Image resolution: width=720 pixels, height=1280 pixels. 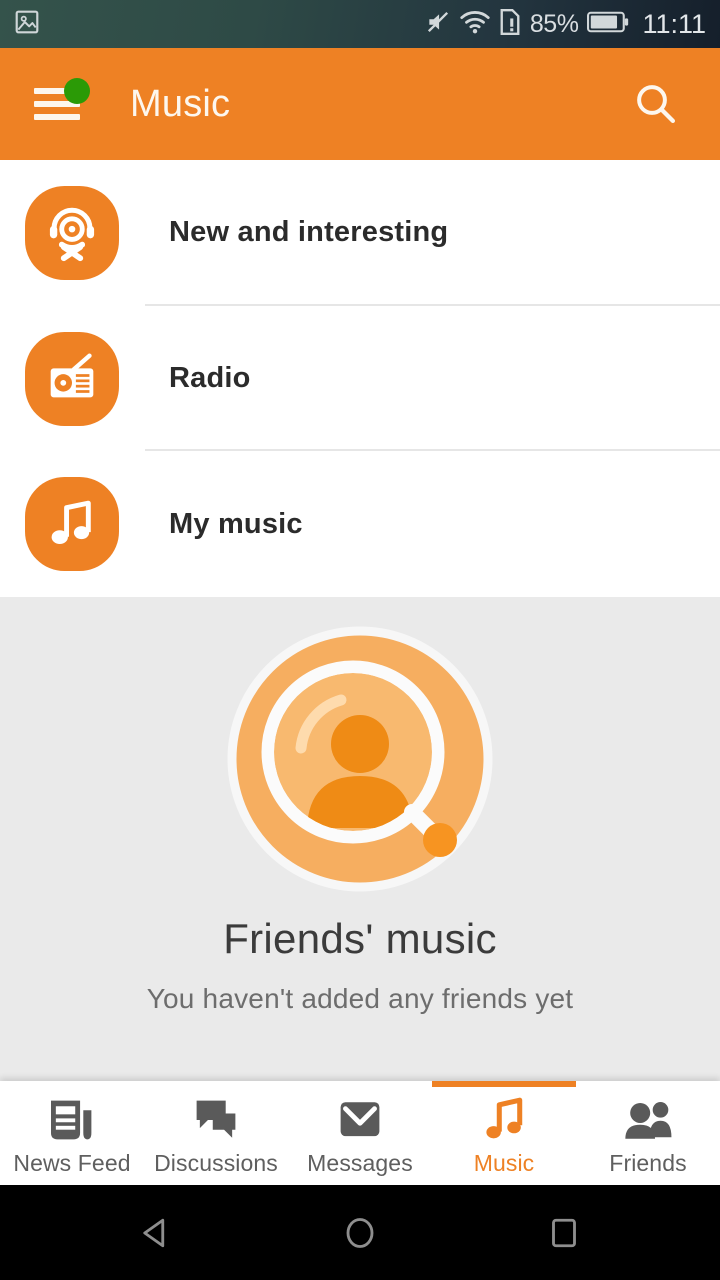 I want to click on status-bar-left, so click(x=20, y=24).